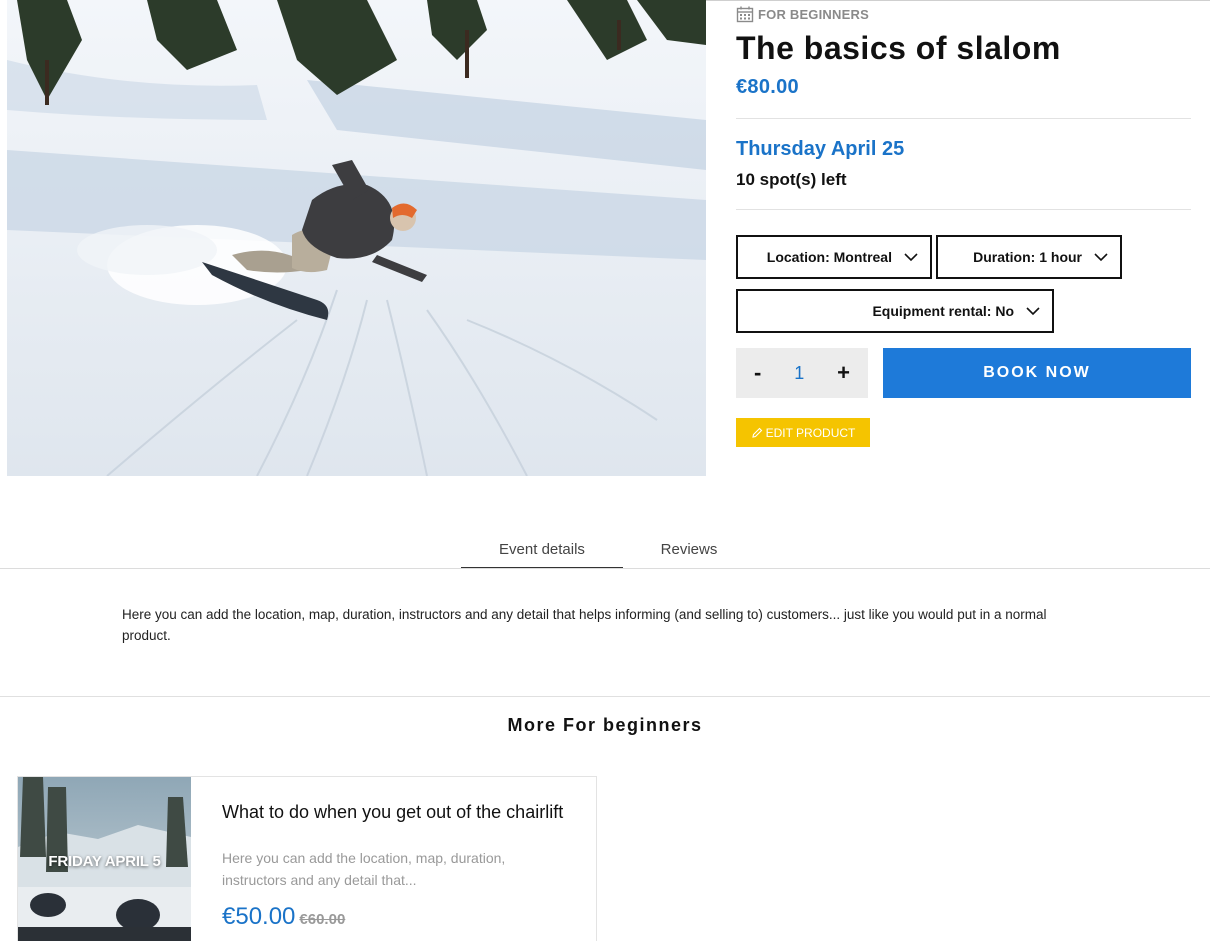 This screenshot has width=1210, height=941. What do you see at coordinates (259, 916) in the screenshot?
I see `related-event-current-price: €50.00` at bounding box center [259, 916].